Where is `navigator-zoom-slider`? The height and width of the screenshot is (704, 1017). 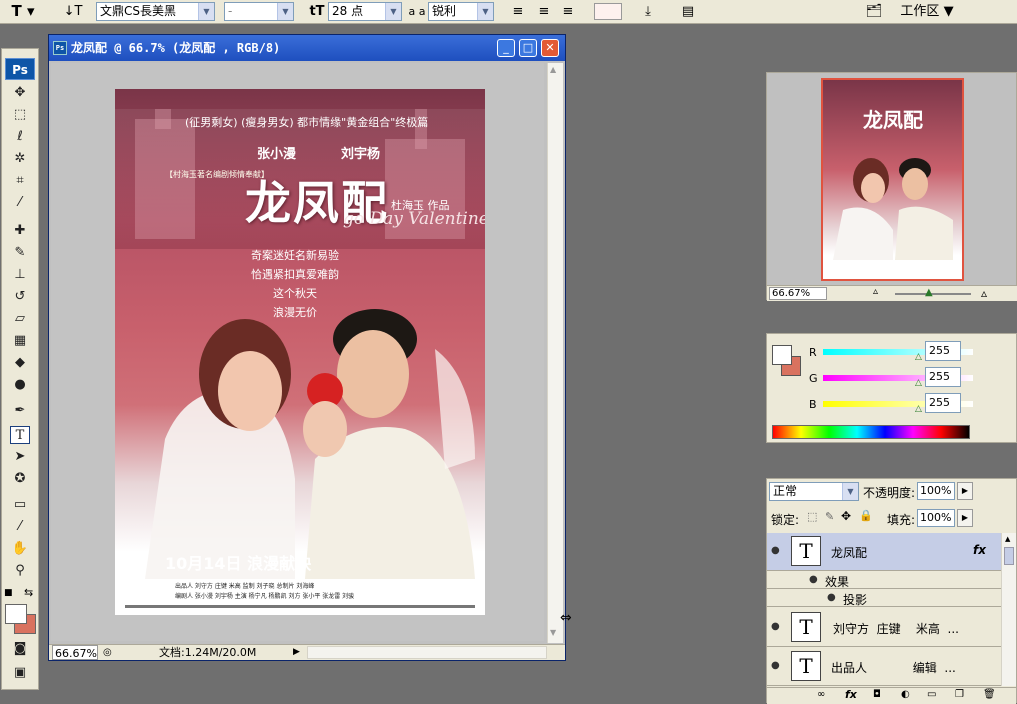 navigator-zoom-slider is located at coordinates (933, 294).